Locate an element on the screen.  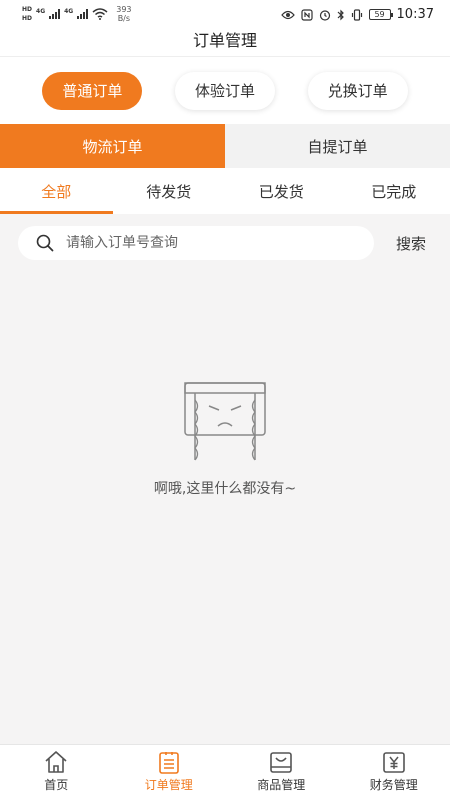
network-speed: 393 B/s is located at coordinates (124, 14).